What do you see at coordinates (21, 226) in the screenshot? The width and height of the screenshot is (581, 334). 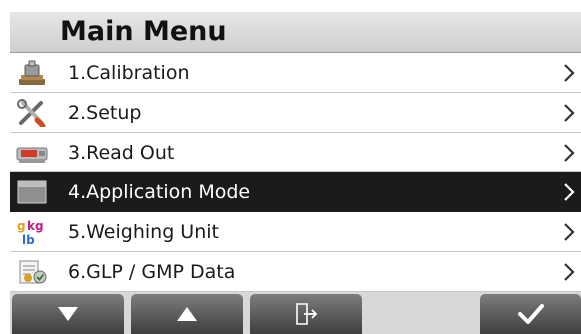 I see `unit-g-text: g` at bounding box center [21, 226].